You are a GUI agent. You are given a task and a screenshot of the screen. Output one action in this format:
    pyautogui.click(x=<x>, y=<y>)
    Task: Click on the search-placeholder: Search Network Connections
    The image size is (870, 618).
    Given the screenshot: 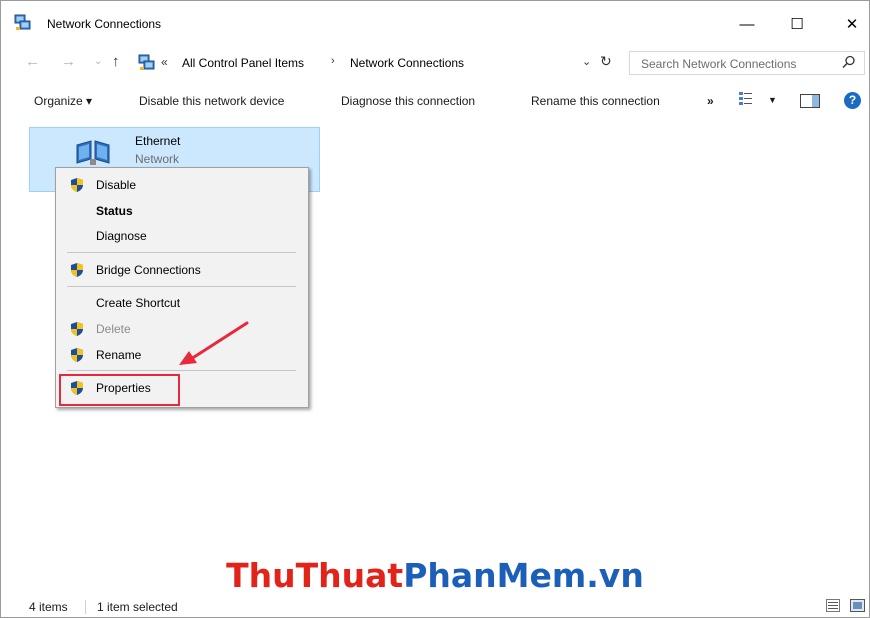 What is the action you would take?
    pyautogui.click(x=719, y=64)
    